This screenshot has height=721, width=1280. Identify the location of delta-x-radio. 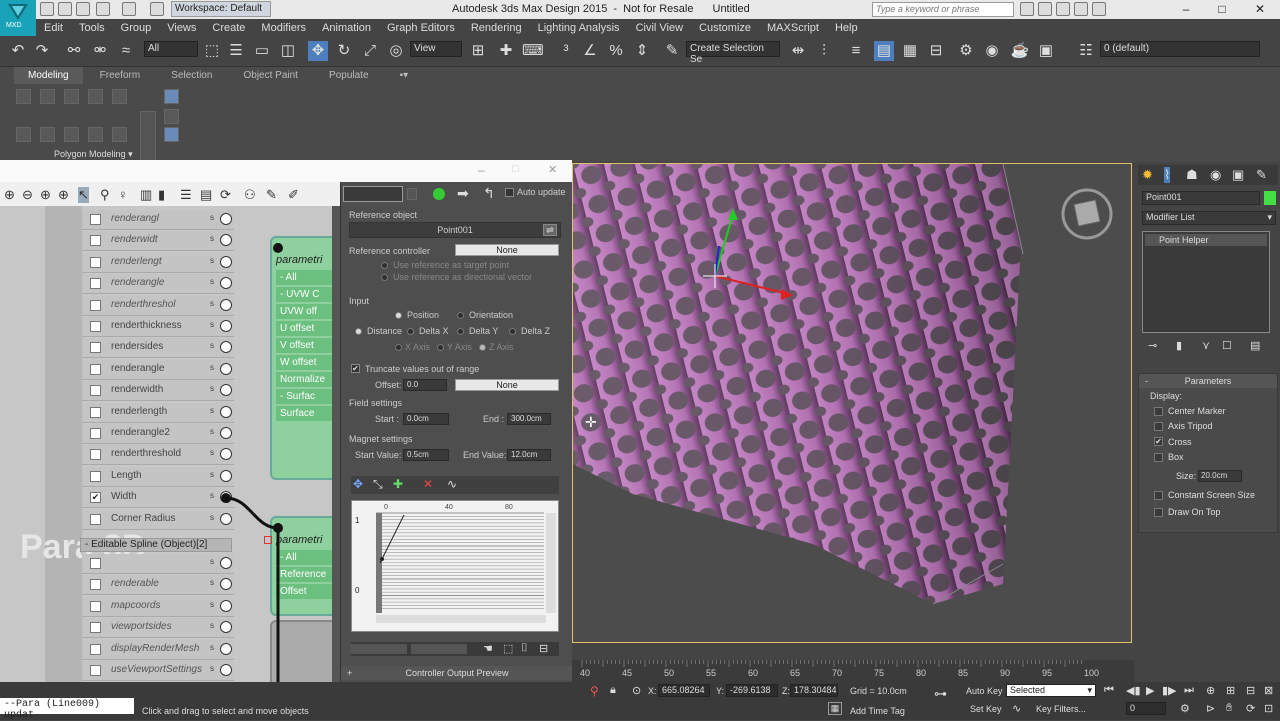
(410, 331).